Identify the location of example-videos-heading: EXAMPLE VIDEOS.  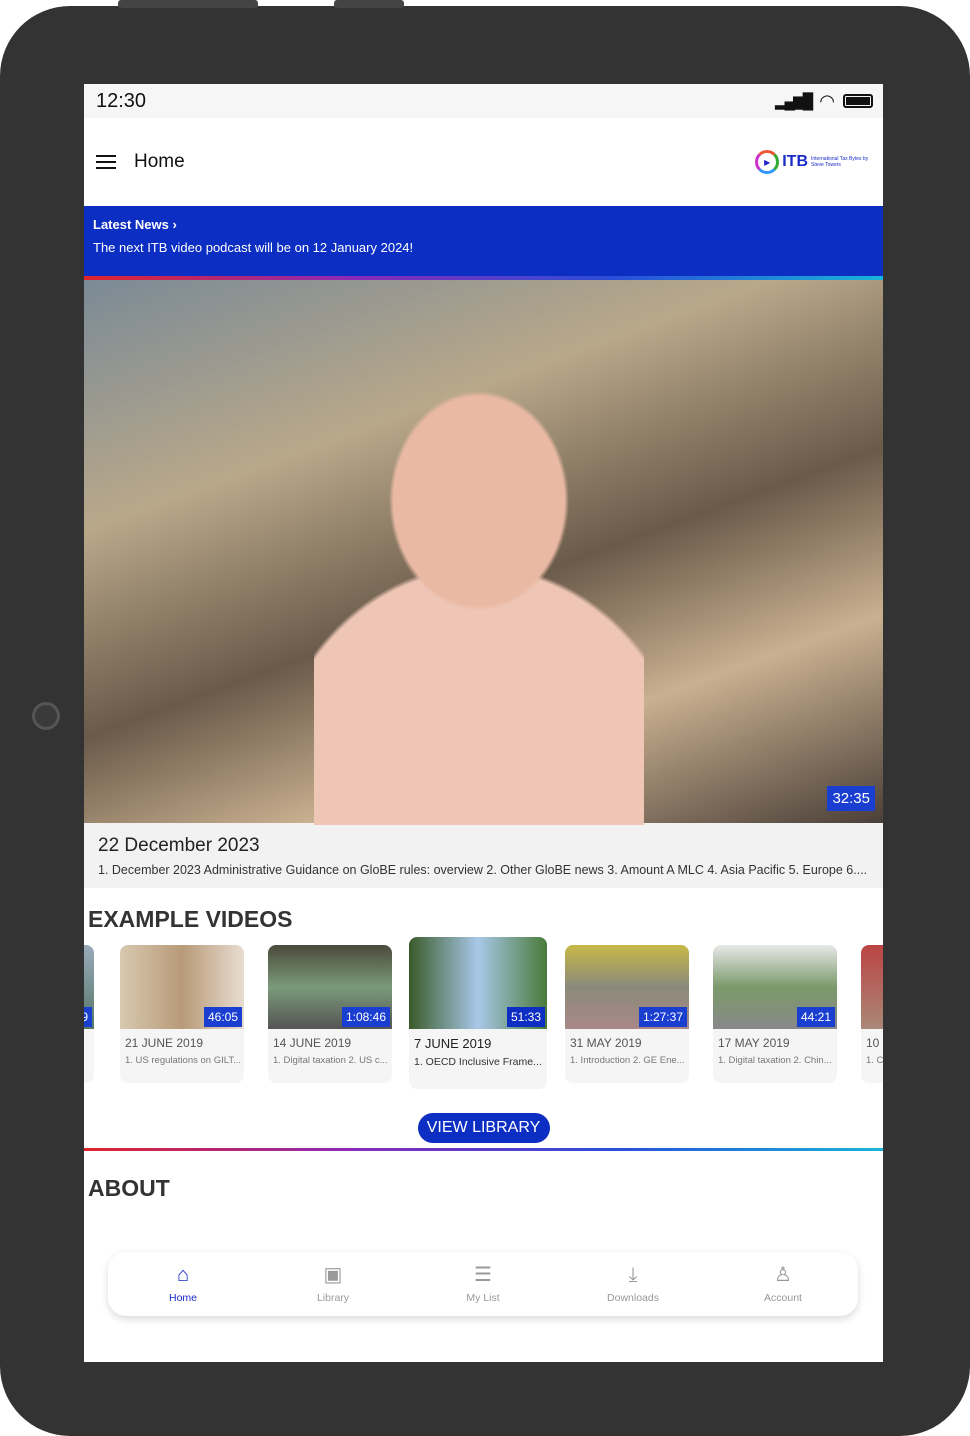
(190, 919).